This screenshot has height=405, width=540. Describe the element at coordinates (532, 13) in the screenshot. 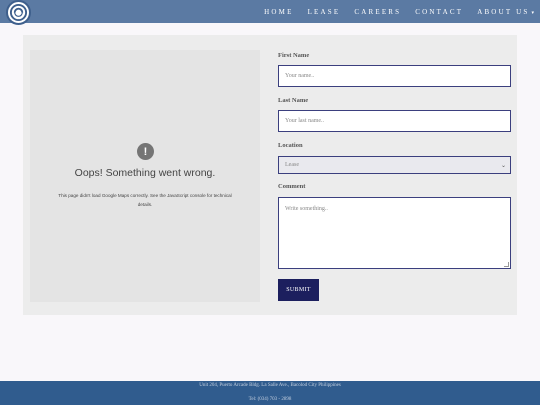

I see `chevron-down-icon: ▾` at that location.